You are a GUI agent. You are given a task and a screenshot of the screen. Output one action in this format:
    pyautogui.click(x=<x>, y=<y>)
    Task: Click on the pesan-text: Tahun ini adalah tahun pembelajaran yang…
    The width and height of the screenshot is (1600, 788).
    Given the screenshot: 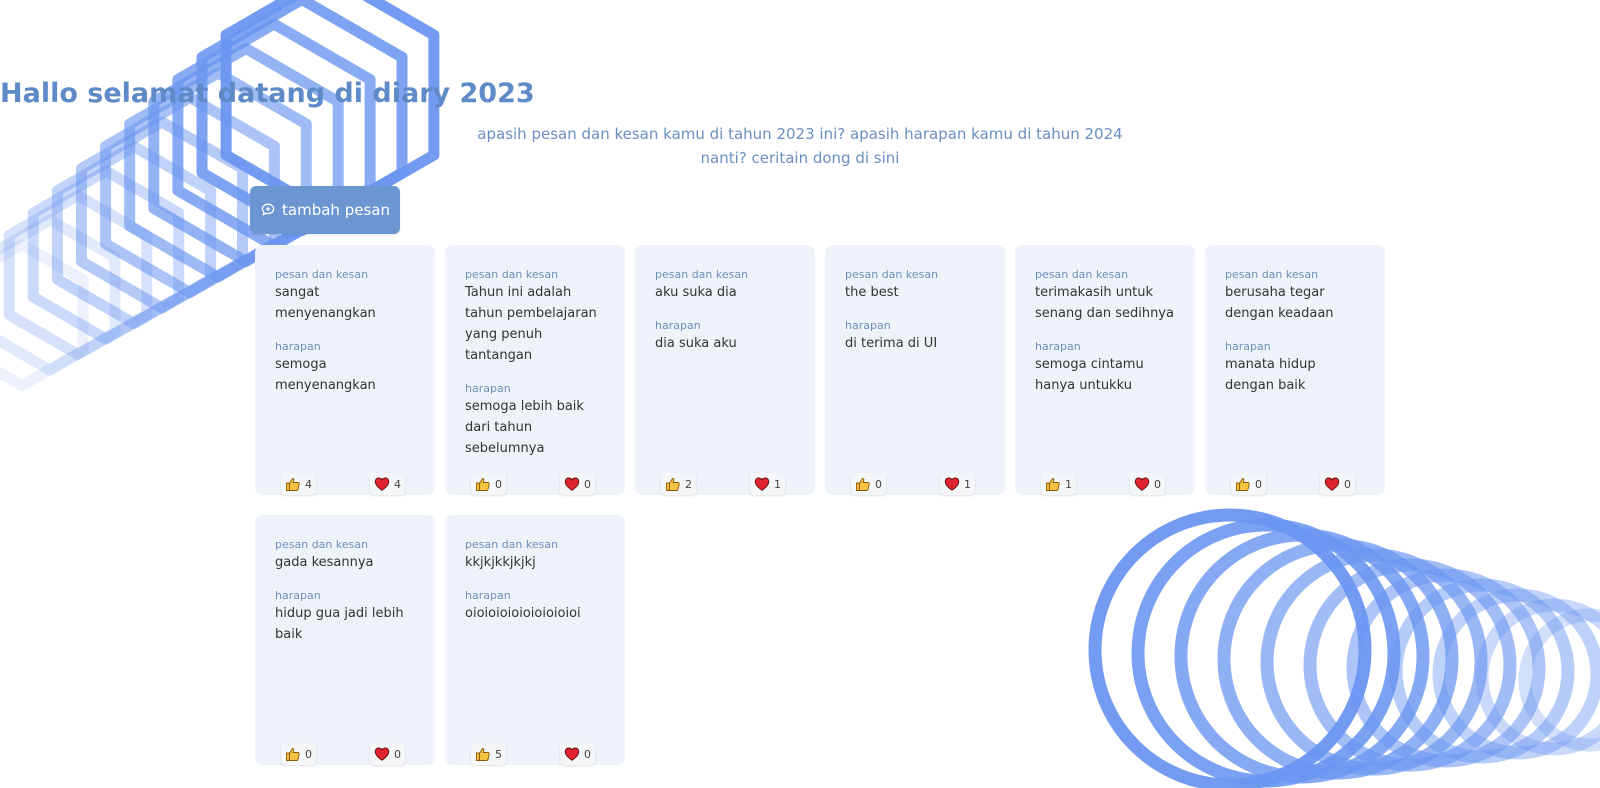 What is the action you would take?
    pyautogui.click(x=531, y=324)
    